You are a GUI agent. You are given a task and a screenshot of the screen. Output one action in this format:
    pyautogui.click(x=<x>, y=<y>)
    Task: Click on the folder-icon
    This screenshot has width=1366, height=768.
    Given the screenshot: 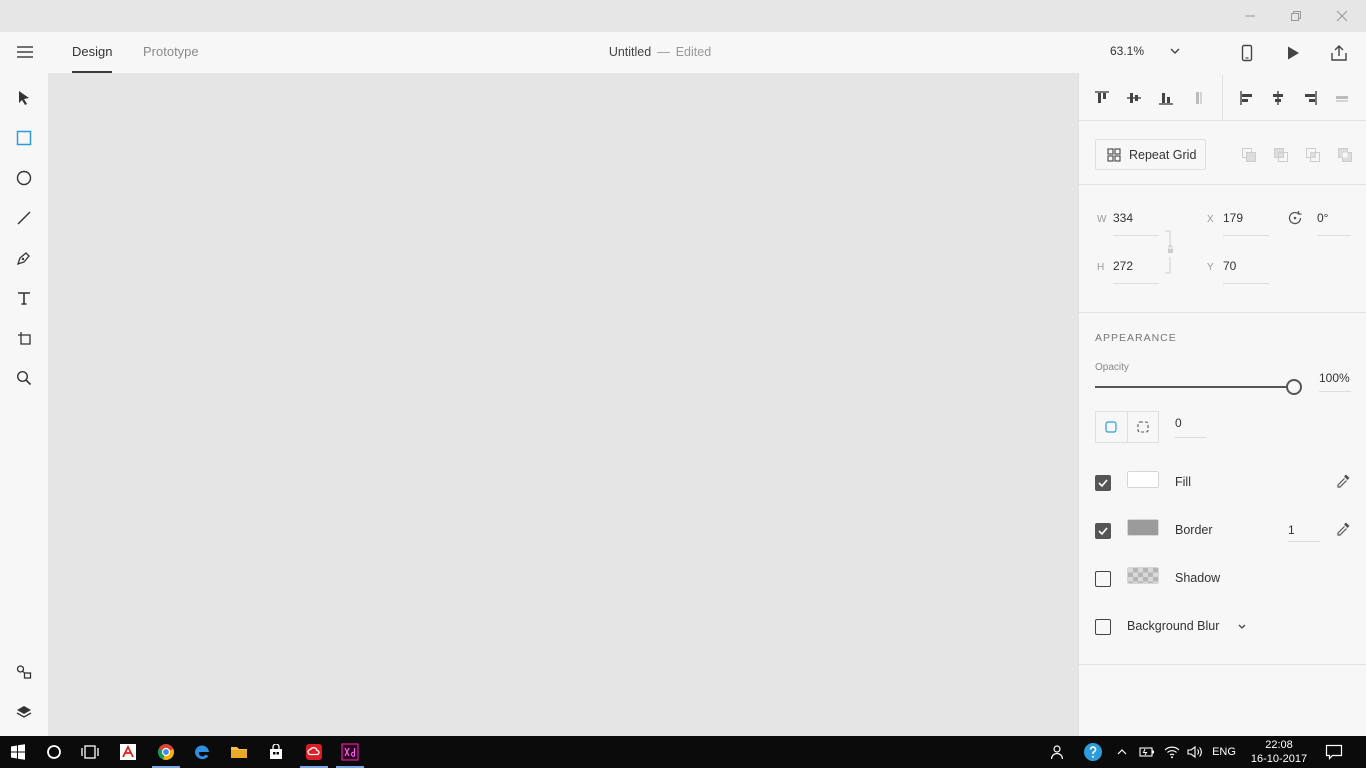 What is the action you would take?
    pyautogui.click(x=239, y=752)
    